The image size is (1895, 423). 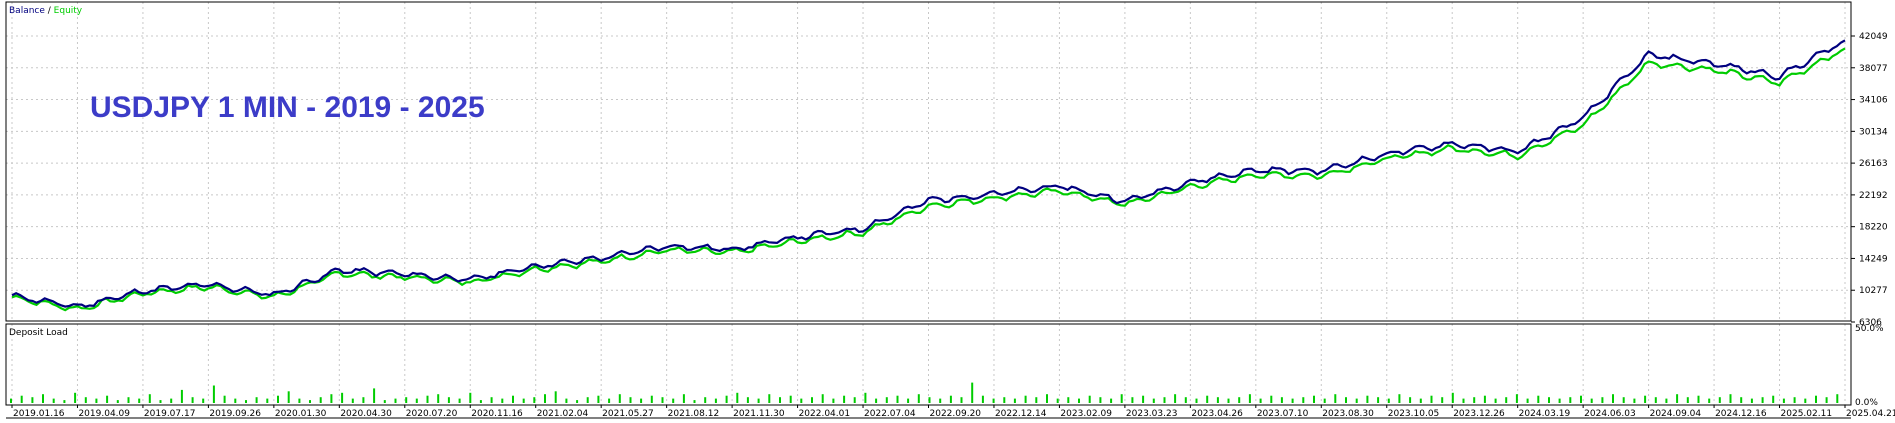 What do you see at coordinates (287, 107) in the screenshot?
I see `chart-annotation: USDJPY 1 MIN - 2019 - 2025` at bounding box center [287, 107].